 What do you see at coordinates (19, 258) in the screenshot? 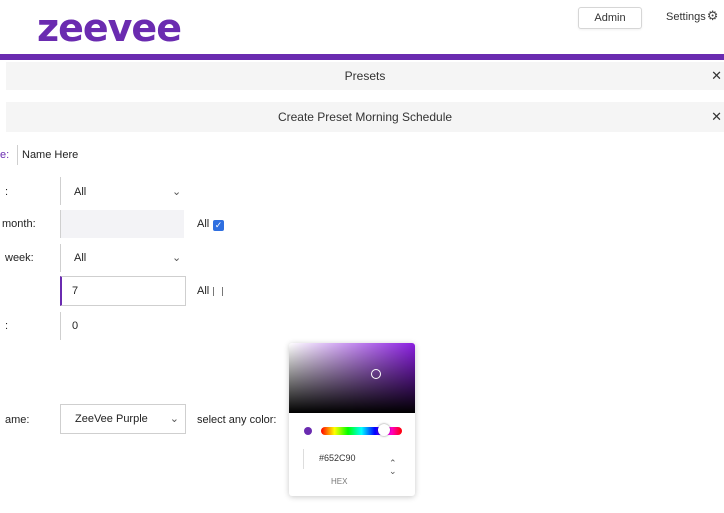
I see `week-label: week:` at bounding box center [19, 258].